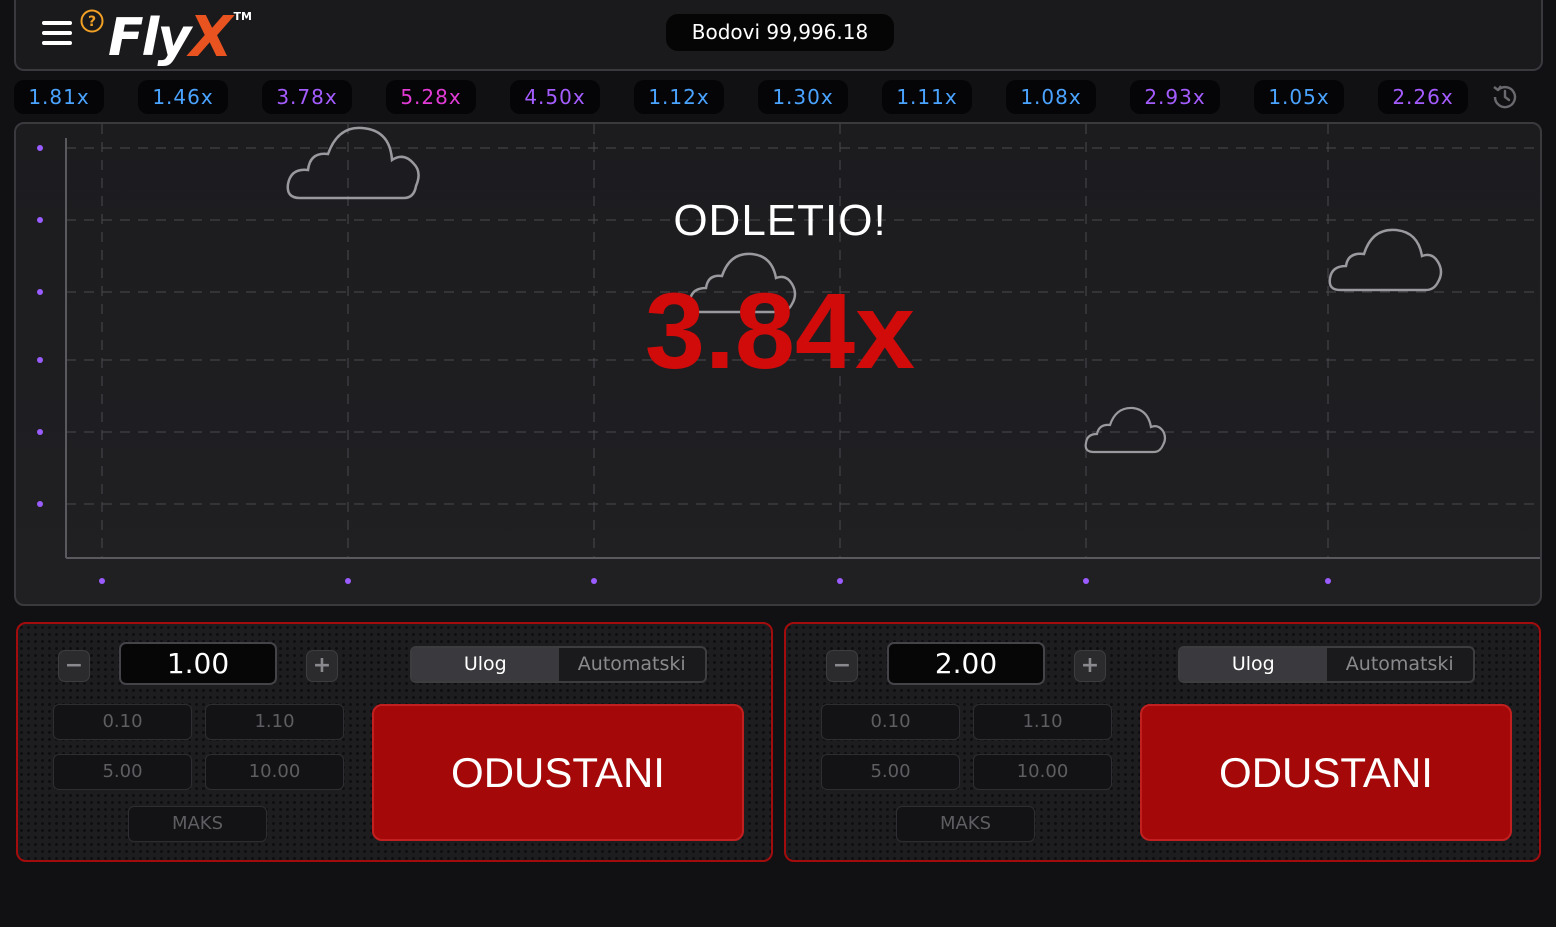  I want to click on history-multiplier-chip: 2.93x, so click(1175, 97).